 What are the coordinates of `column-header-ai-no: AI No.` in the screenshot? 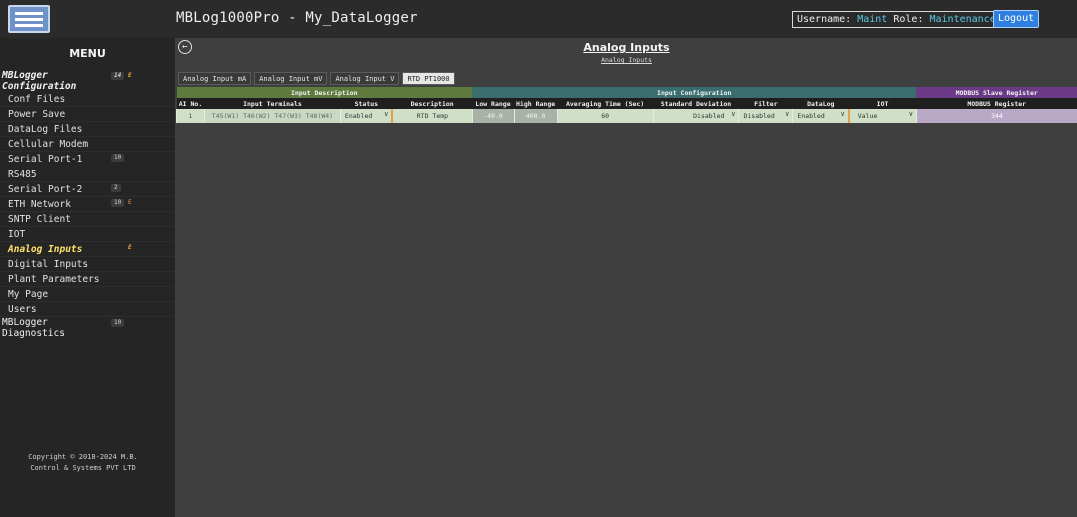 It's located at (190, 103).